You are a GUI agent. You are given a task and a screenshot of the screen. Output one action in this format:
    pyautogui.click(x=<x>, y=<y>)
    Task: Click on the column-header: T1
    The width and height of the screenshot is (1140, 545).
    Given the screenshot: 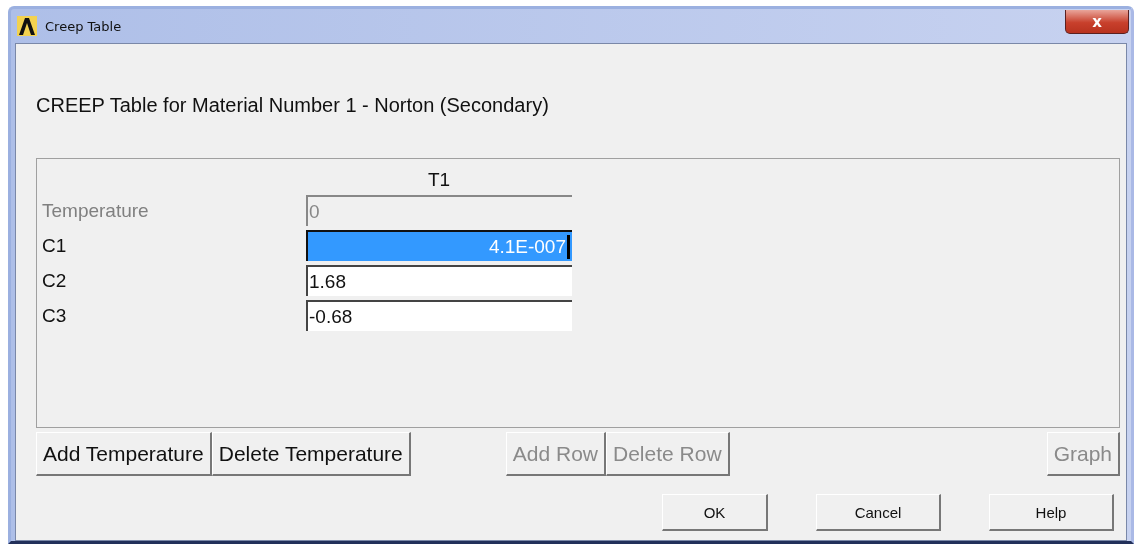 What is the action you would take?
    pyautogui.click(x=439, y=180)
    